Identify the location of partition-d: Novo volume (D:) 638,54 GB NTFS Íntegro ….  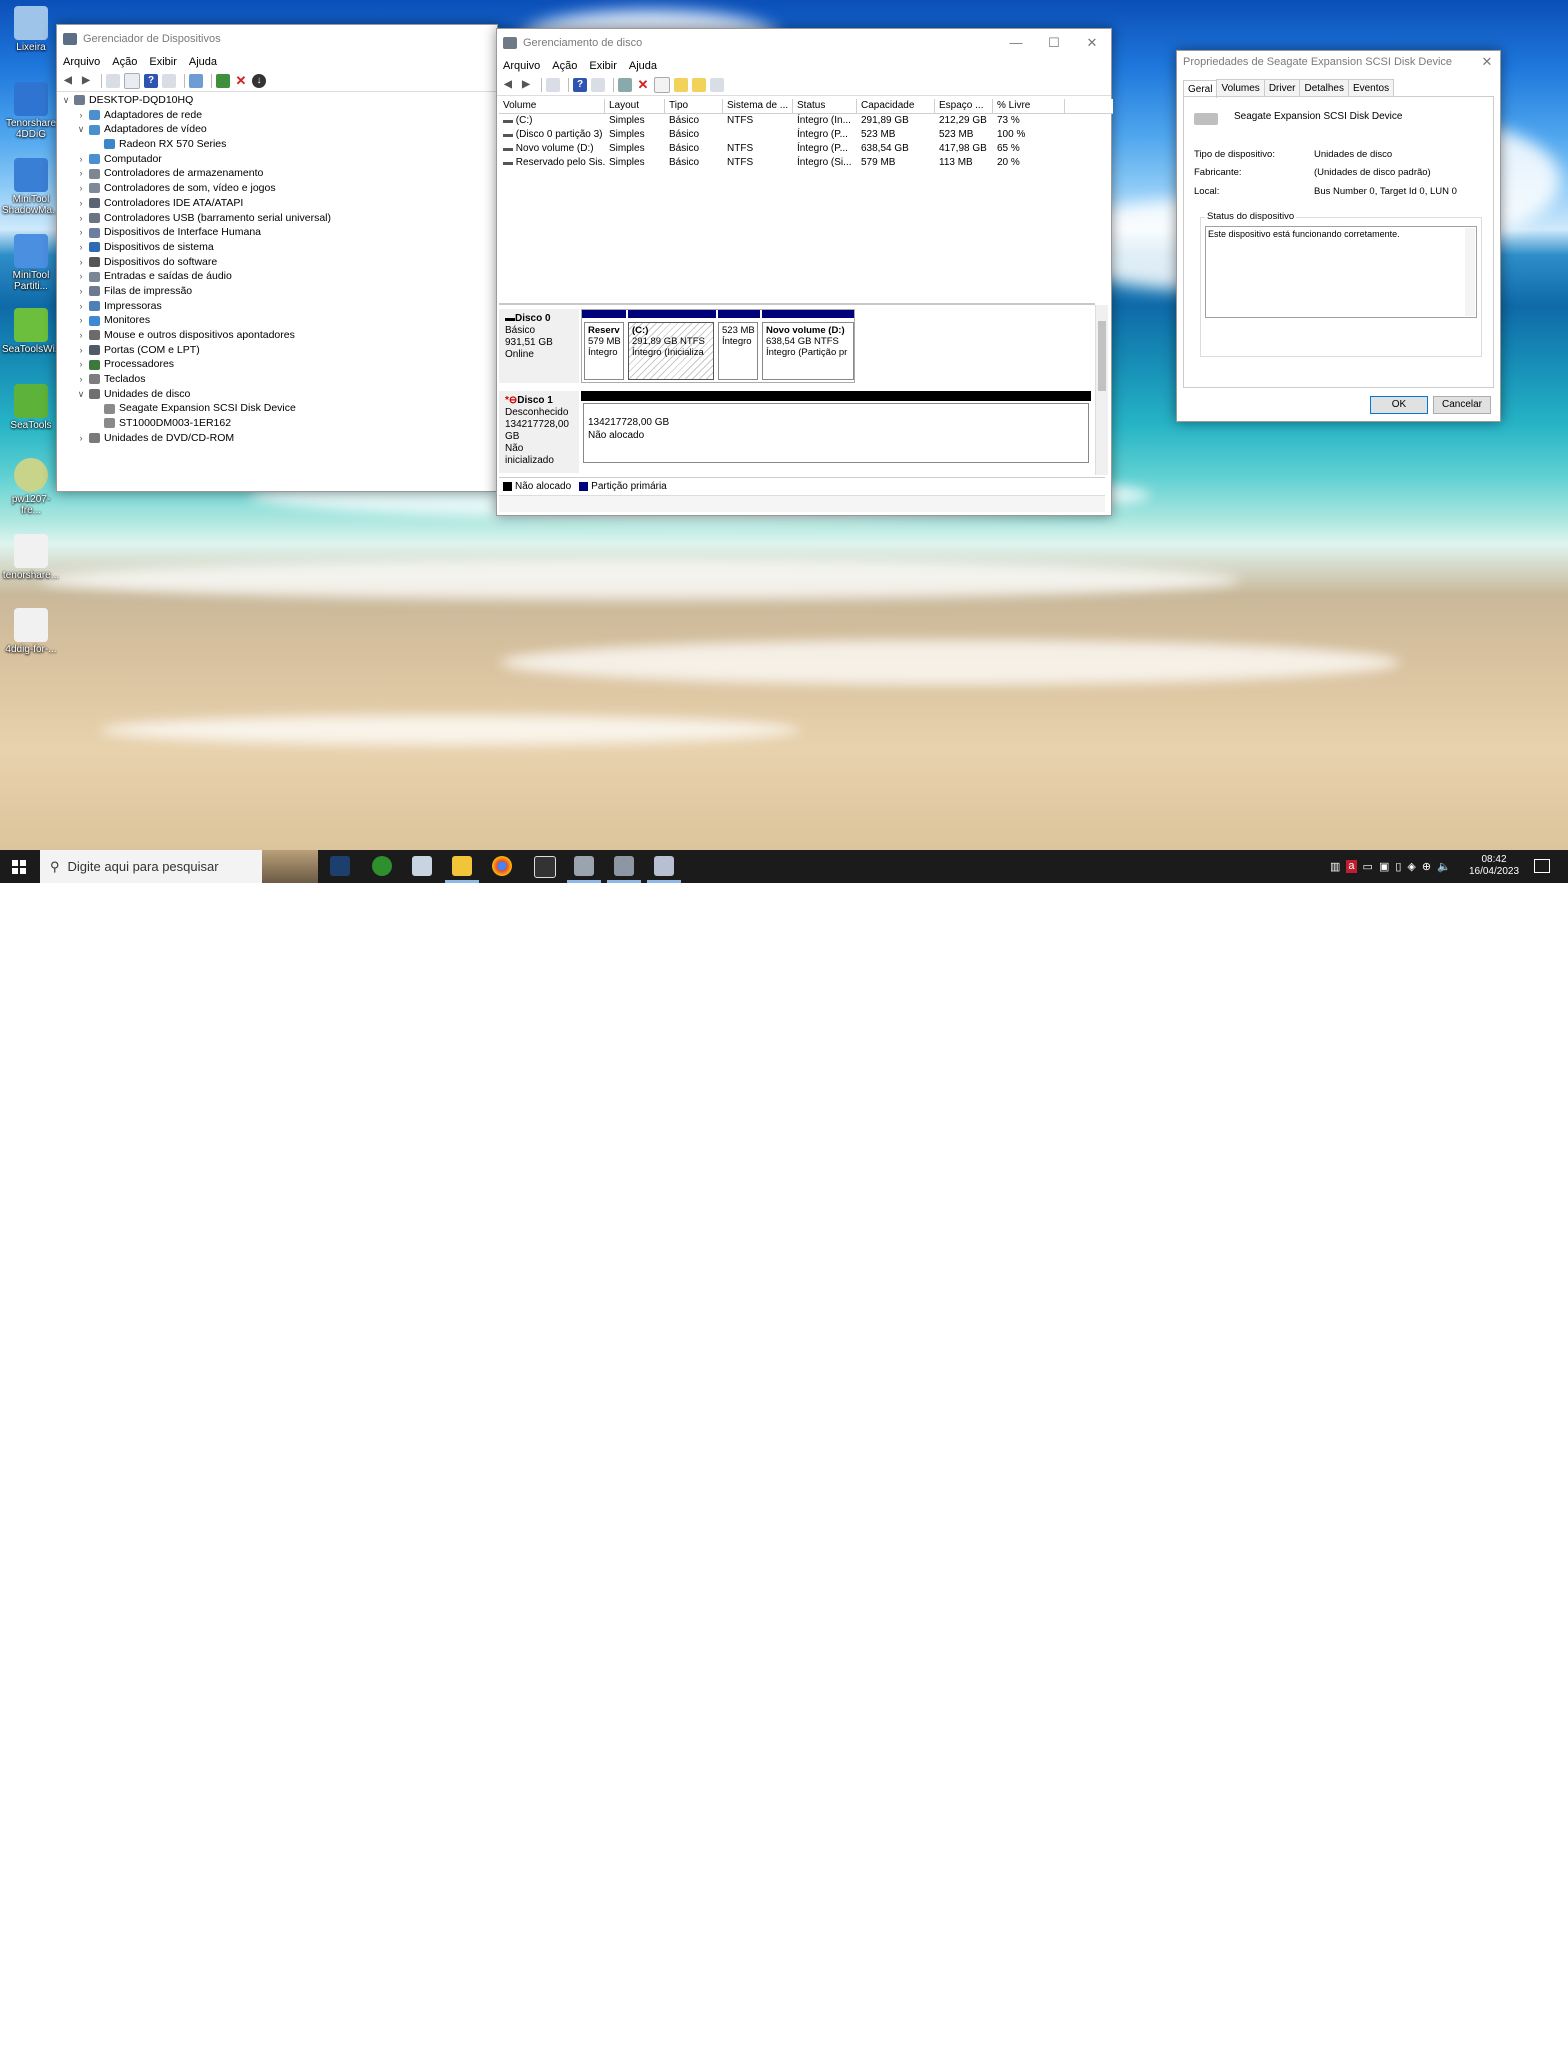
(808, 351).